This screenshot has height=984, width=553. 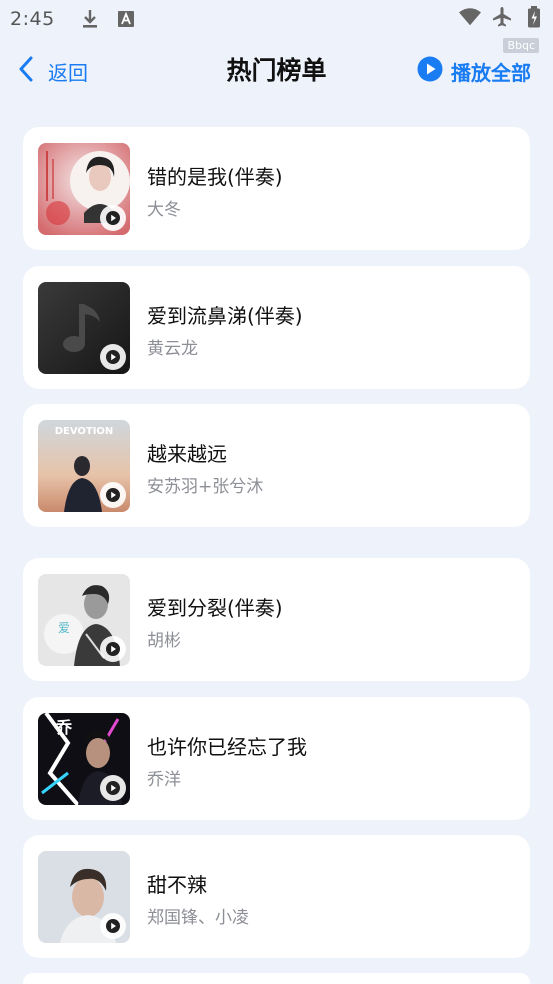 I want to click on song-card: 爱 爱到分裂(伴奏) 胡彬, so click(x=276, y=619).